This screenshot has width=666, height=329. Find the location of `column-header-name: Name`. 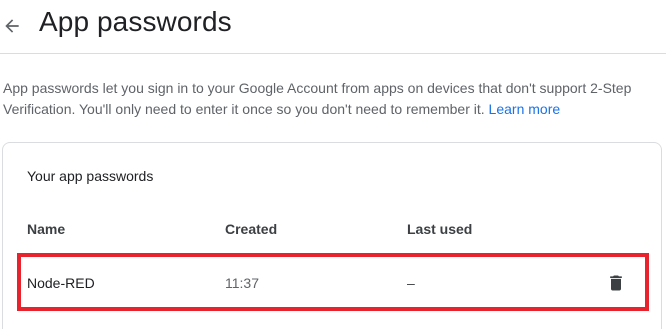

column-header-name: Name is located at coordinates (46, 229).